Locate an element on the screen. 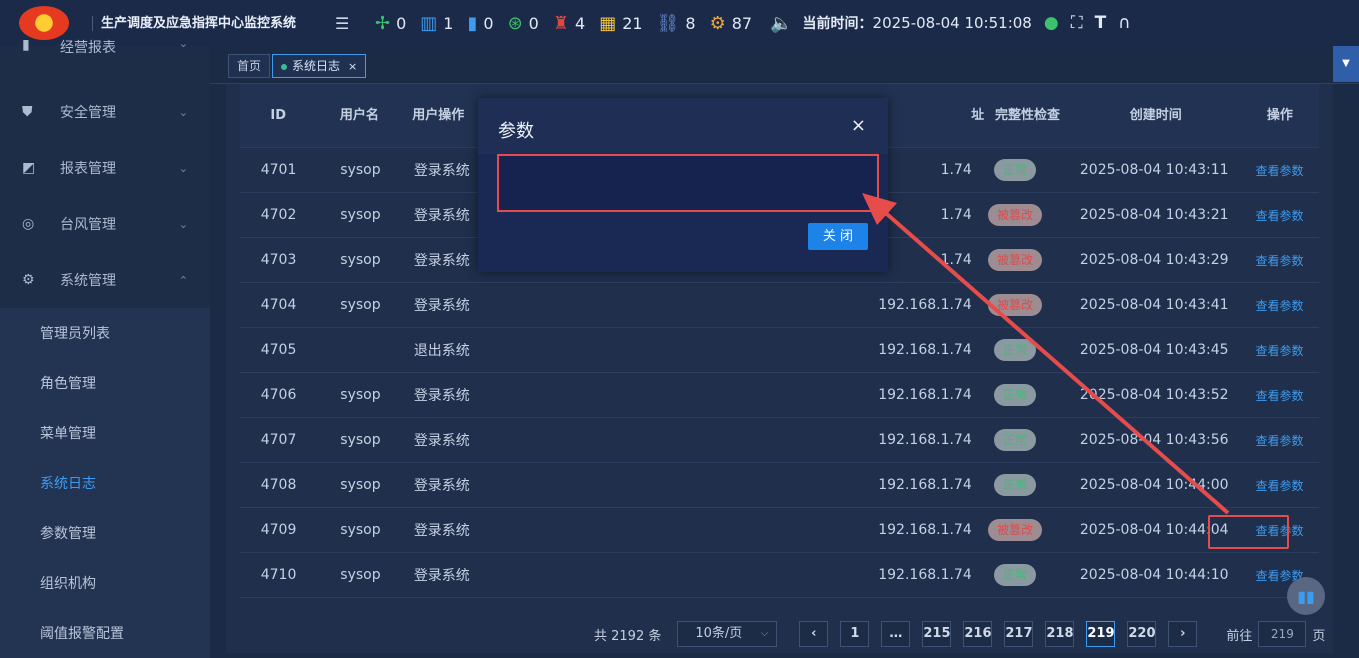 This screenshot has height=658, width=1359. page-button: 219 is located at coordinates (1101, 634).